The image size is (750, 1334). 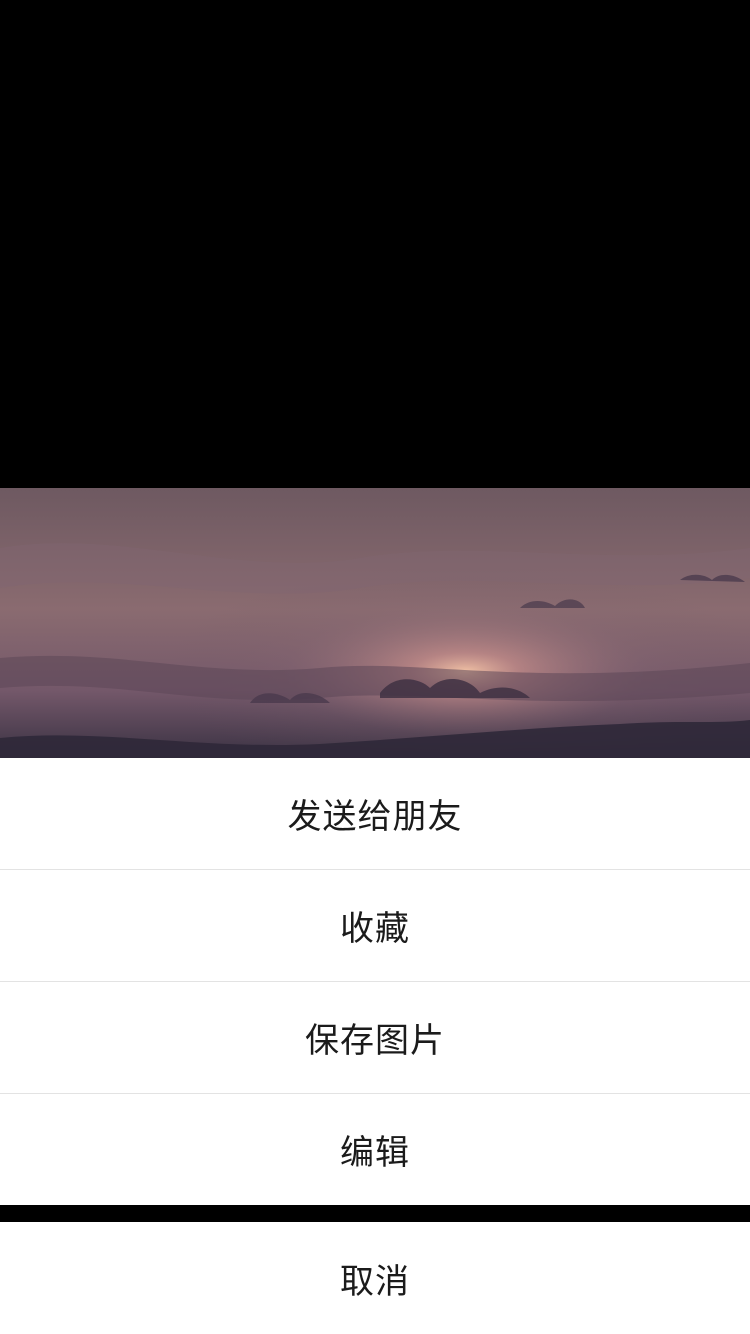 I want to click on send-to-friend-button: 发送给朋友, so click(x=375, y=813).